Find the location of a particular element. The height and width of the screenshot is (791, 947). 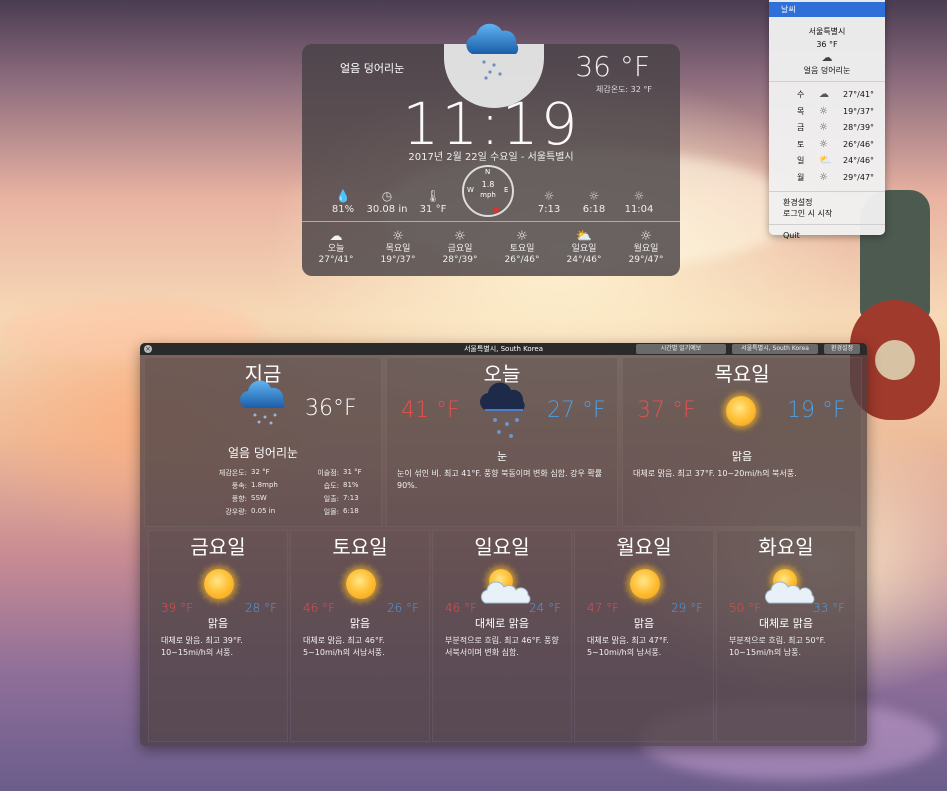

sunrise-value: 7:13 is located at coordinates (351, 498).